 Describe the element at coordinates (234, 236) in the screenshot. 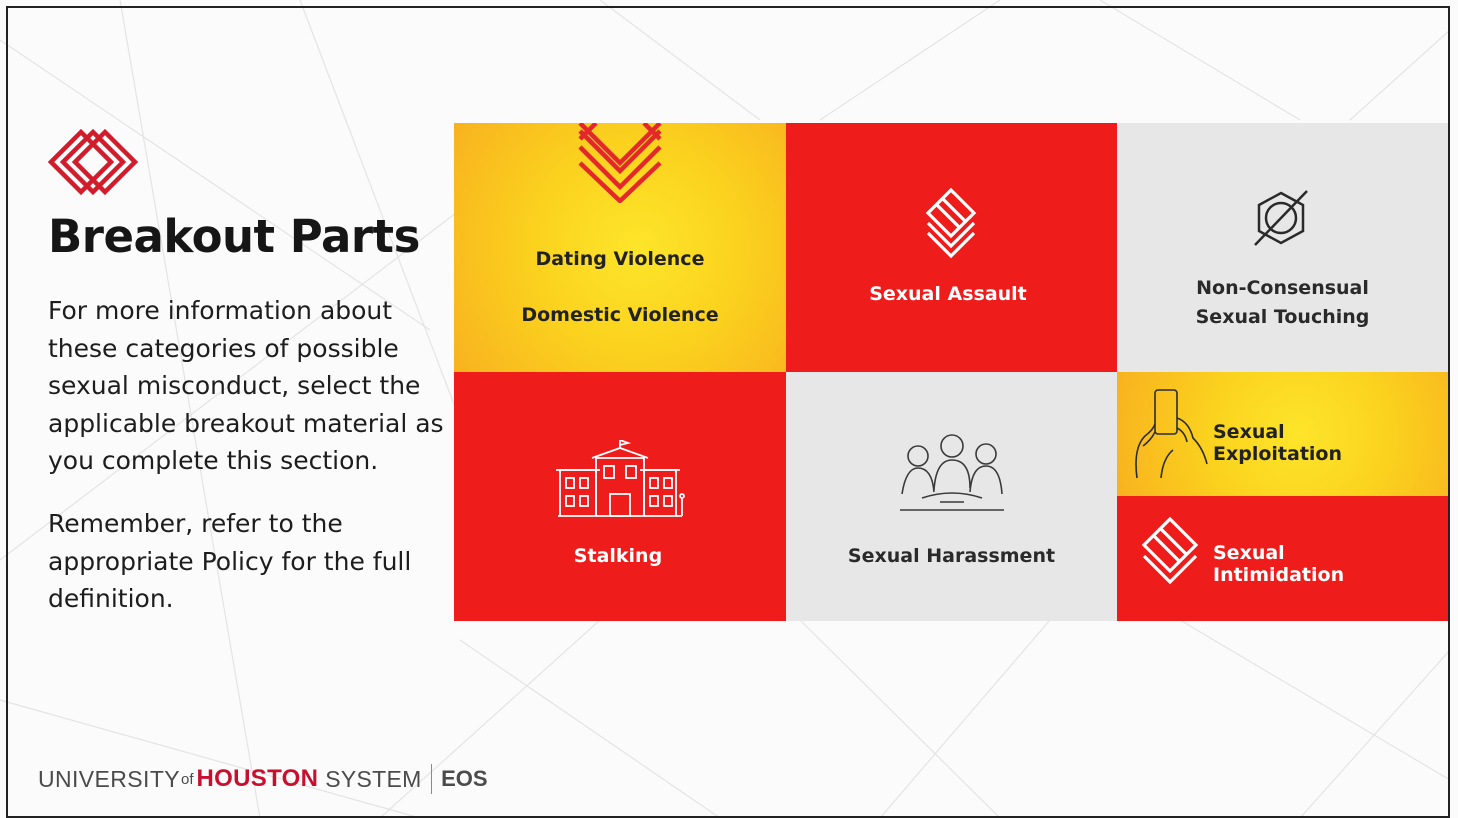

I see `page-title: Breakout Parts` at that location.